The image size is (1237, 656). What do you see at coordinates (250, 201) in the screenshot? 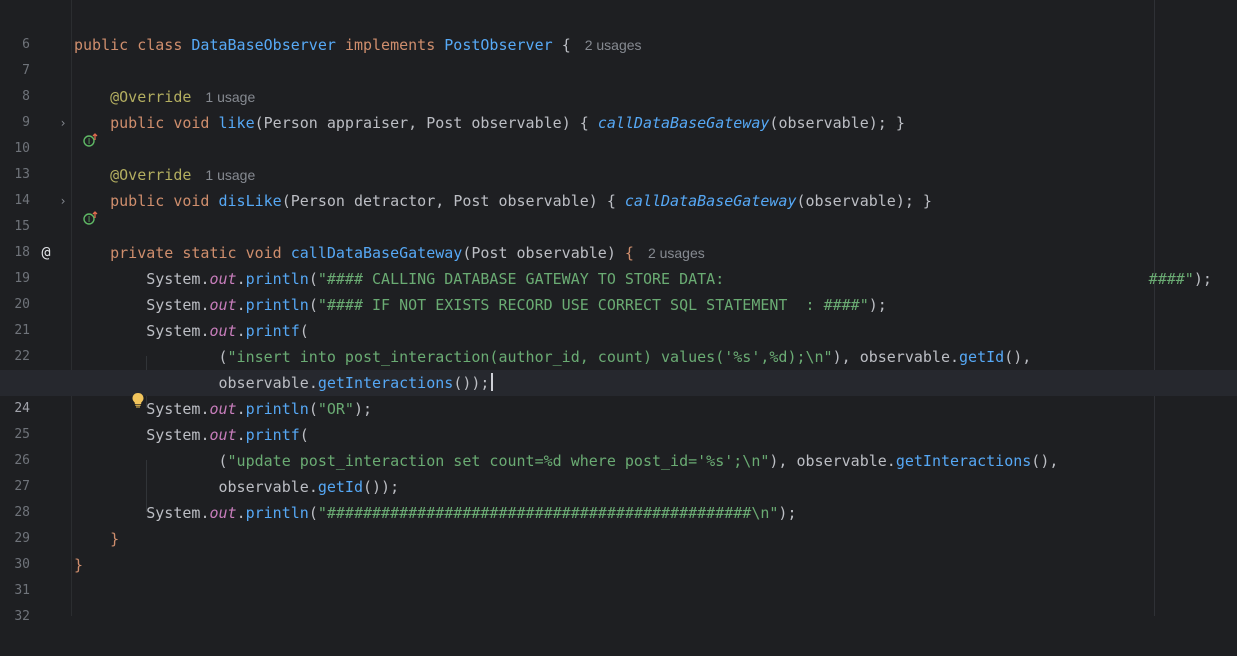
I see `method-name: disLike` at bounding box center [250, 201].